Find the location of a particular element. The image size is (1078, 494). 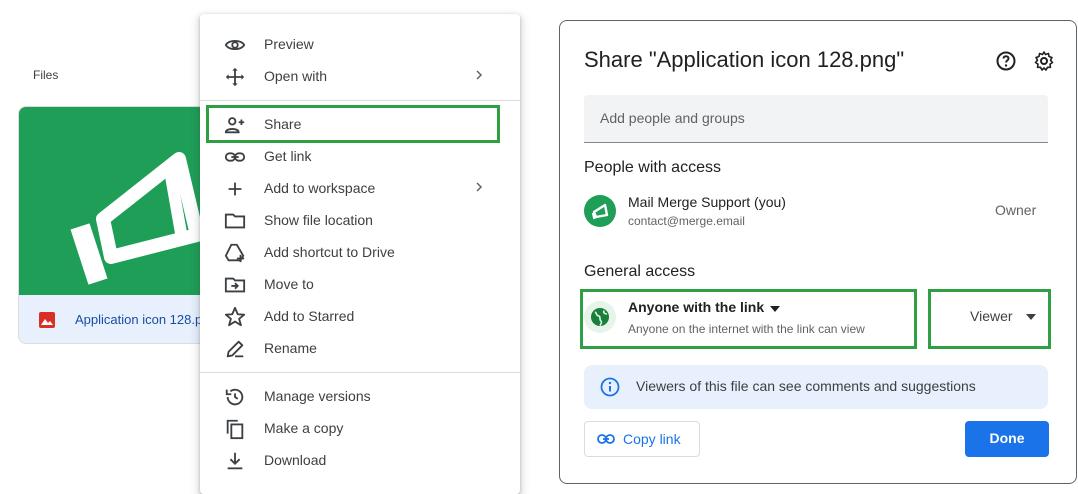

menu-item-label: Open with is located at coordinates (296, 76).